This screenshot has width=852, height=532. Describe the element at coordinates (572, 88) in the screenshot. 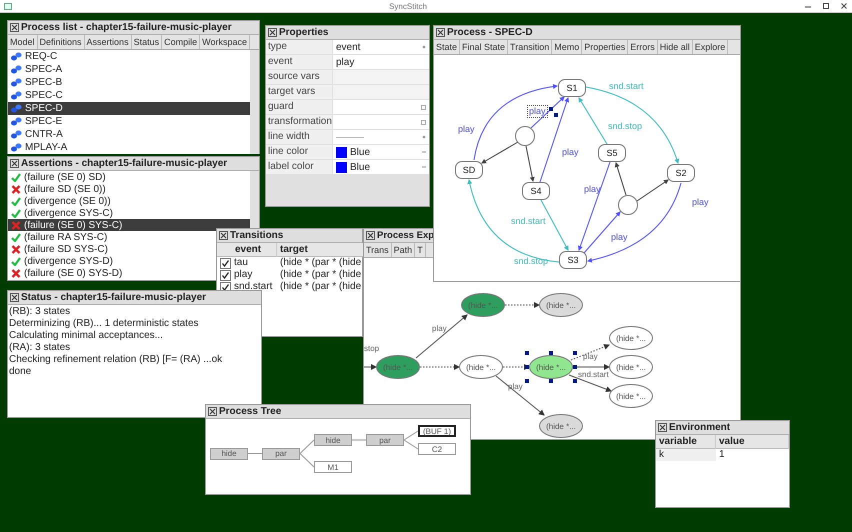

I see `state-node: S1` at that location.